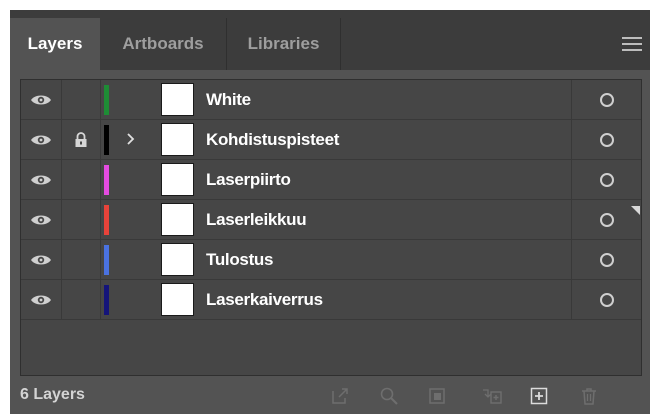  Describe the element at coordinates (331, 260) in the screenshot. I see `layer-row: Tulostus` at that location.